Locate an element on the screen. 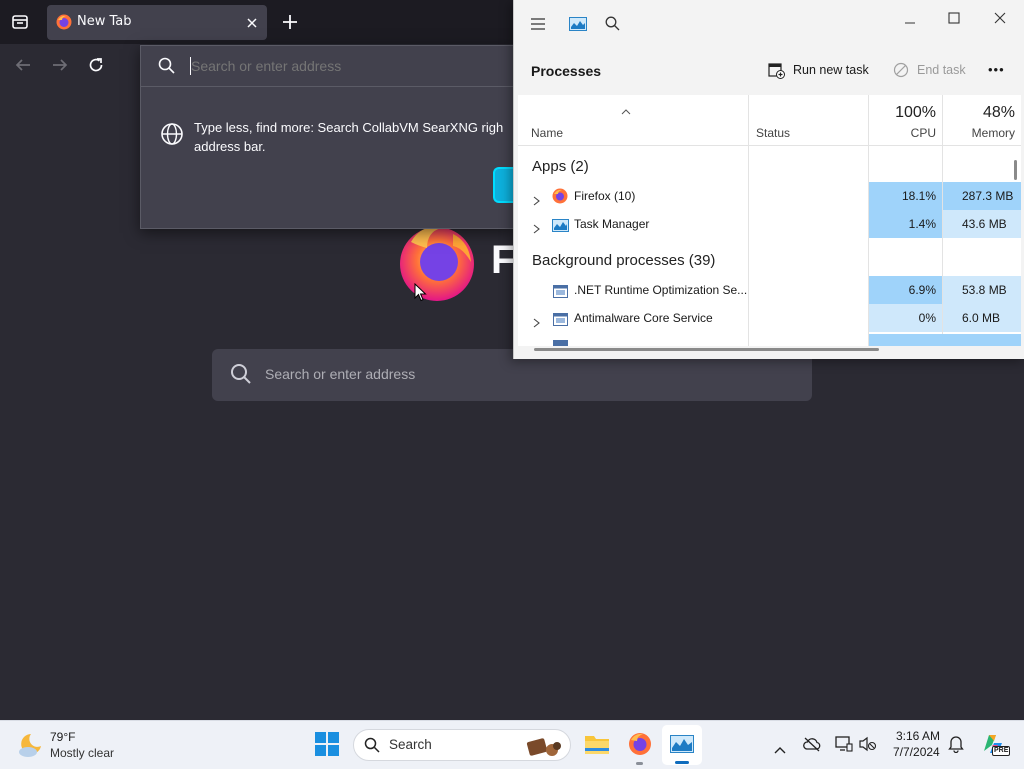 This screenshot has width=1024, height=769. cpu-value: 1.4% is located at coordinates (922, 224).